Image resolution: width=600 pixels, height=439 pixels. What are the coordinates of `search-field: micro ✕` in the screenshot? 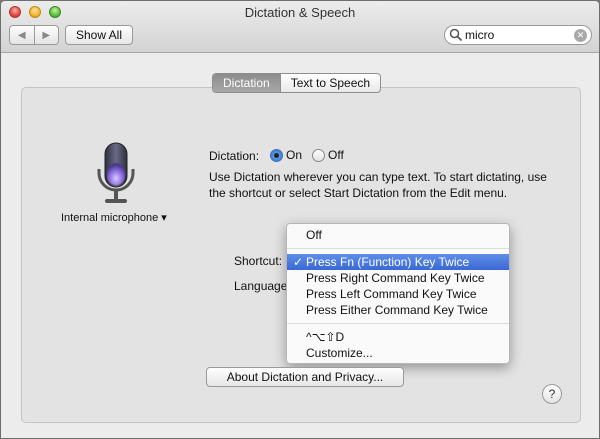 It's located at (518, 35).